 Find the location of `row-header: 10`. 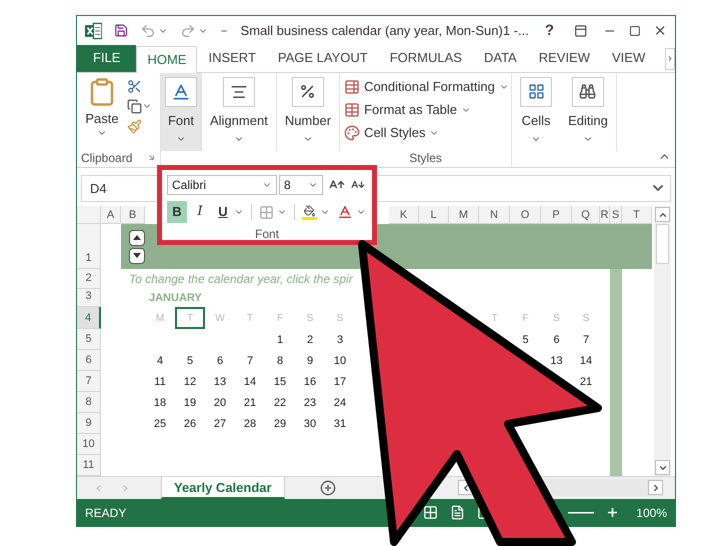

row-header: 10 is located at coordinates (89, 445).